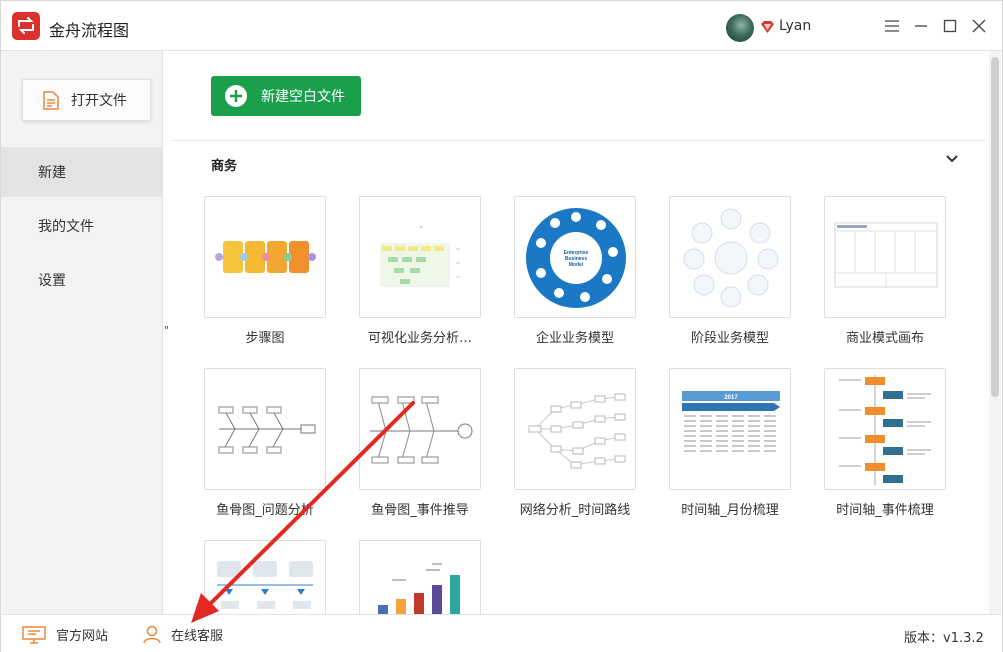  What do you see at coordinates (979, 26) in the screenshot?
I see `close-icon` at bounding box center [979, 26].